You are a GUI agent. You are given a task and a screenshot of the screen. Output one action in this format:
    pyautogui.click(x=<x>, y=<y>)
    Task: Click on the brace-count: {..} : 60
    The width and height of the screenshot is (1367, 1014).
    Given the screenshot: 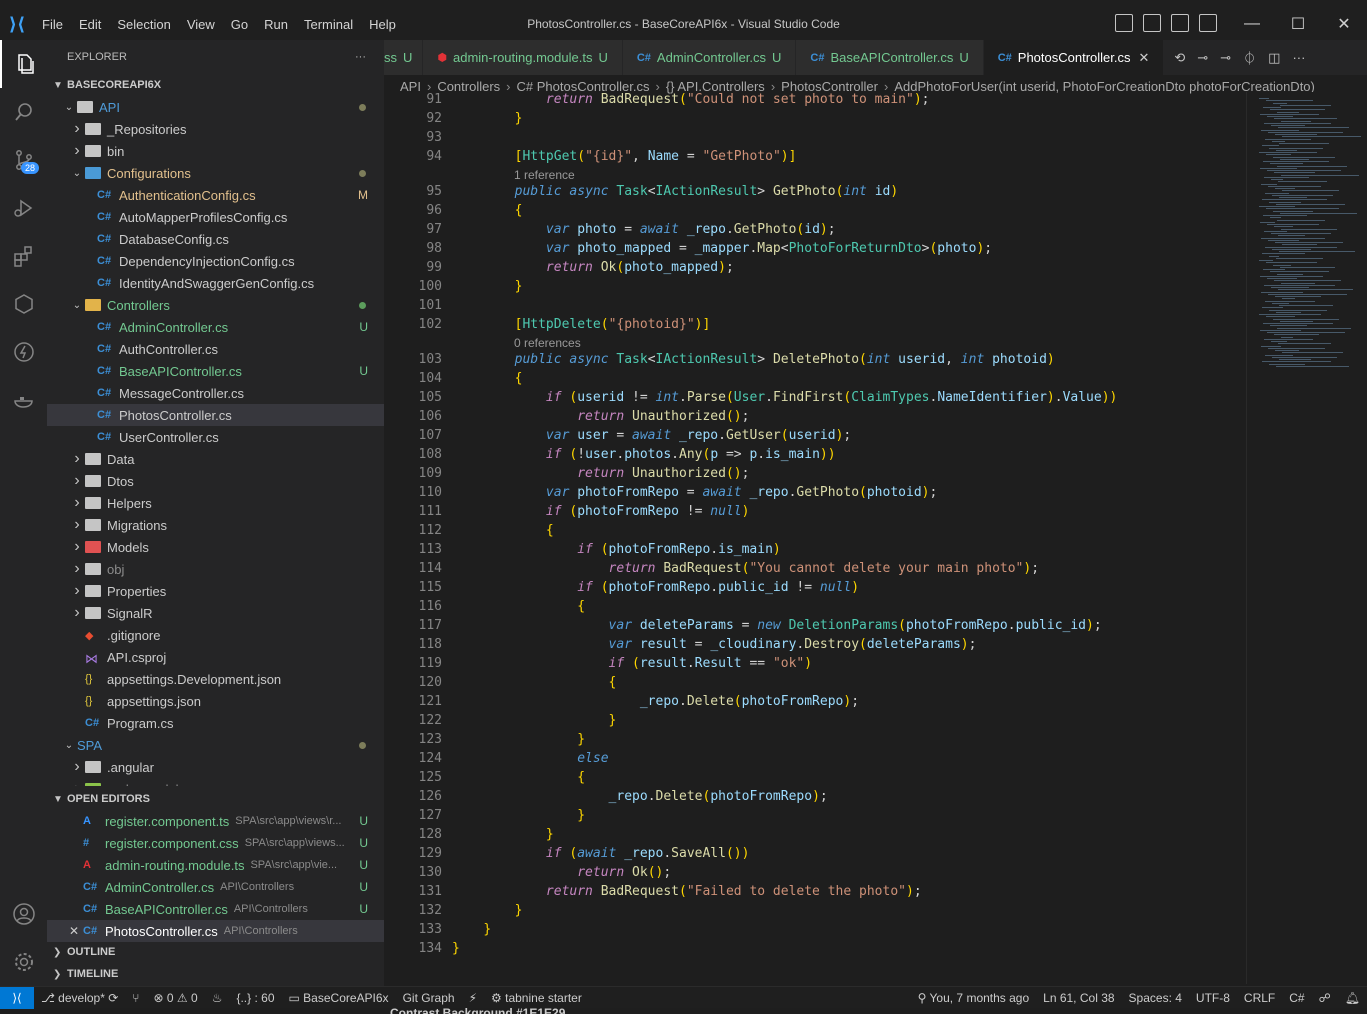 What is the action you would take?
    pyautogui.click(x=255, y=998)
    